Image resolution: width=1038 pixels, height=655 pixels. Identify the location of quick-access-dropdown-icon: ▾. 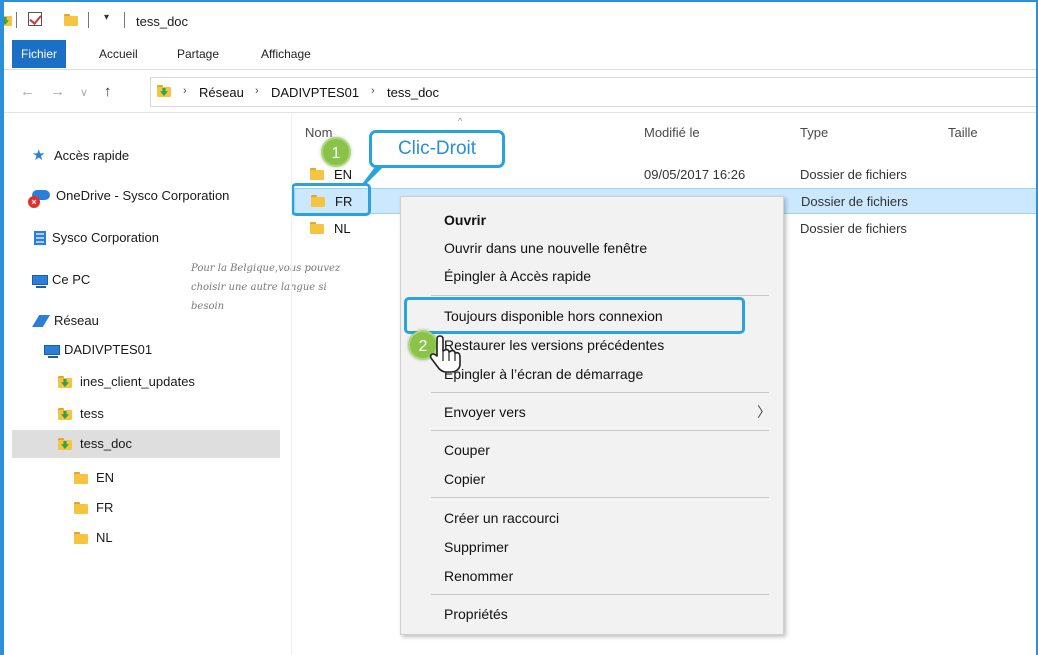
(106, 17).